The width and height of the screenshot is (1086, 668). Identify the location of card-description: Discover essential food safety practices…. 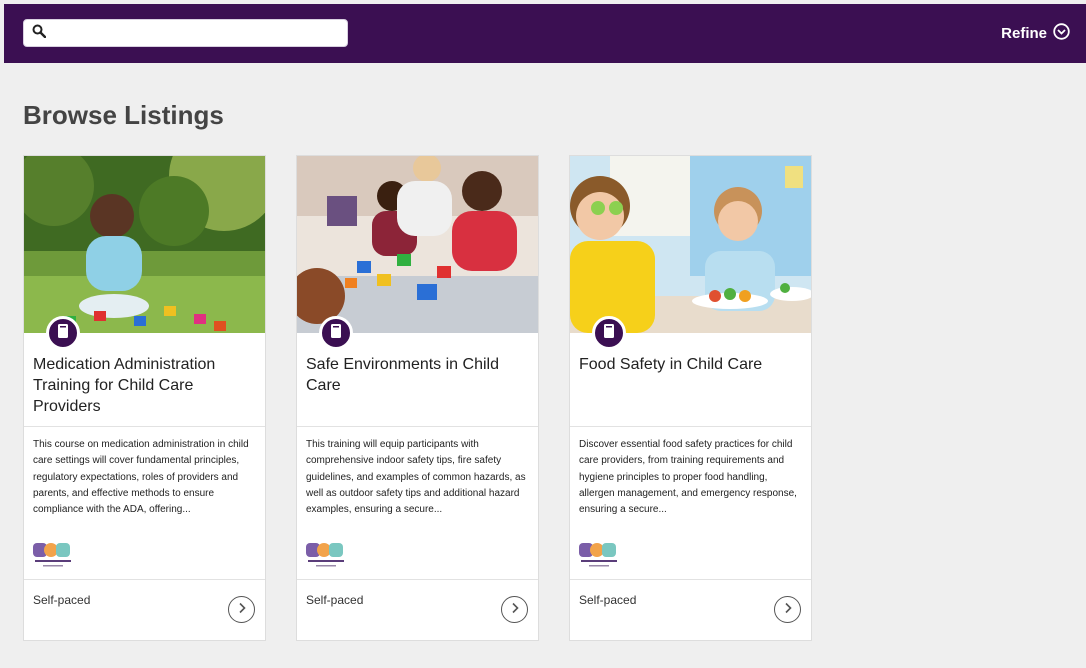
(688, 477).